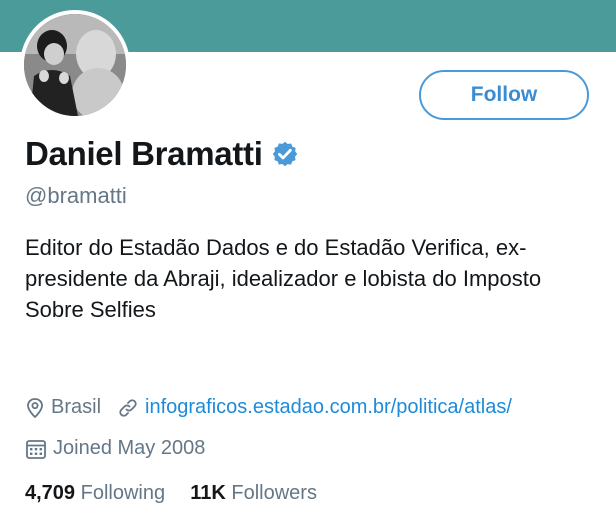 Image resolution: width=616 pixels, height=525 pixels. Describe the element at coordinates (274, 493) in the screenshot. I see `followers-label: Followers` at that location.